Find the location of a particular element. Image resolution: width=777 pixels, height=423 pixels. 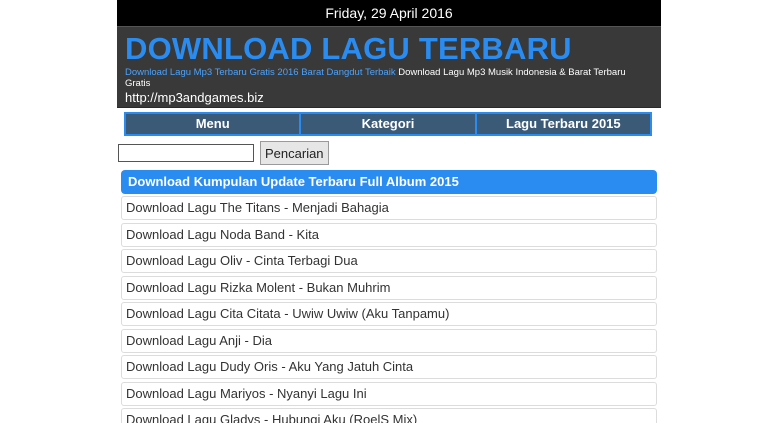

current-date: Friday, 29 April 2016 is located at coordinates (389, 13).